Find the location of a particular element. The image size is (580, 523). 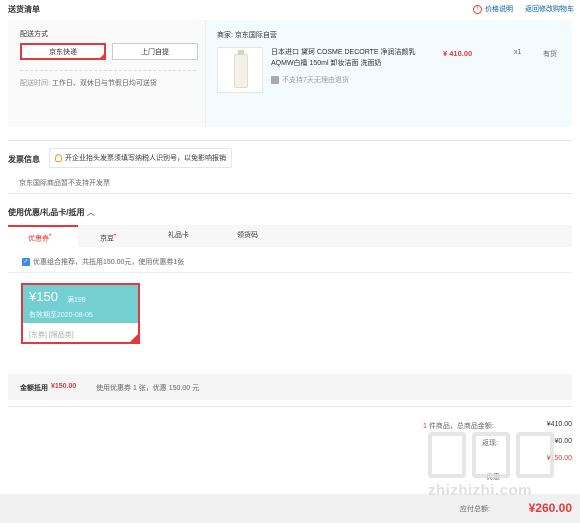

coupon-tags: [东券] [限品类] is located at coordinates (51, 335).